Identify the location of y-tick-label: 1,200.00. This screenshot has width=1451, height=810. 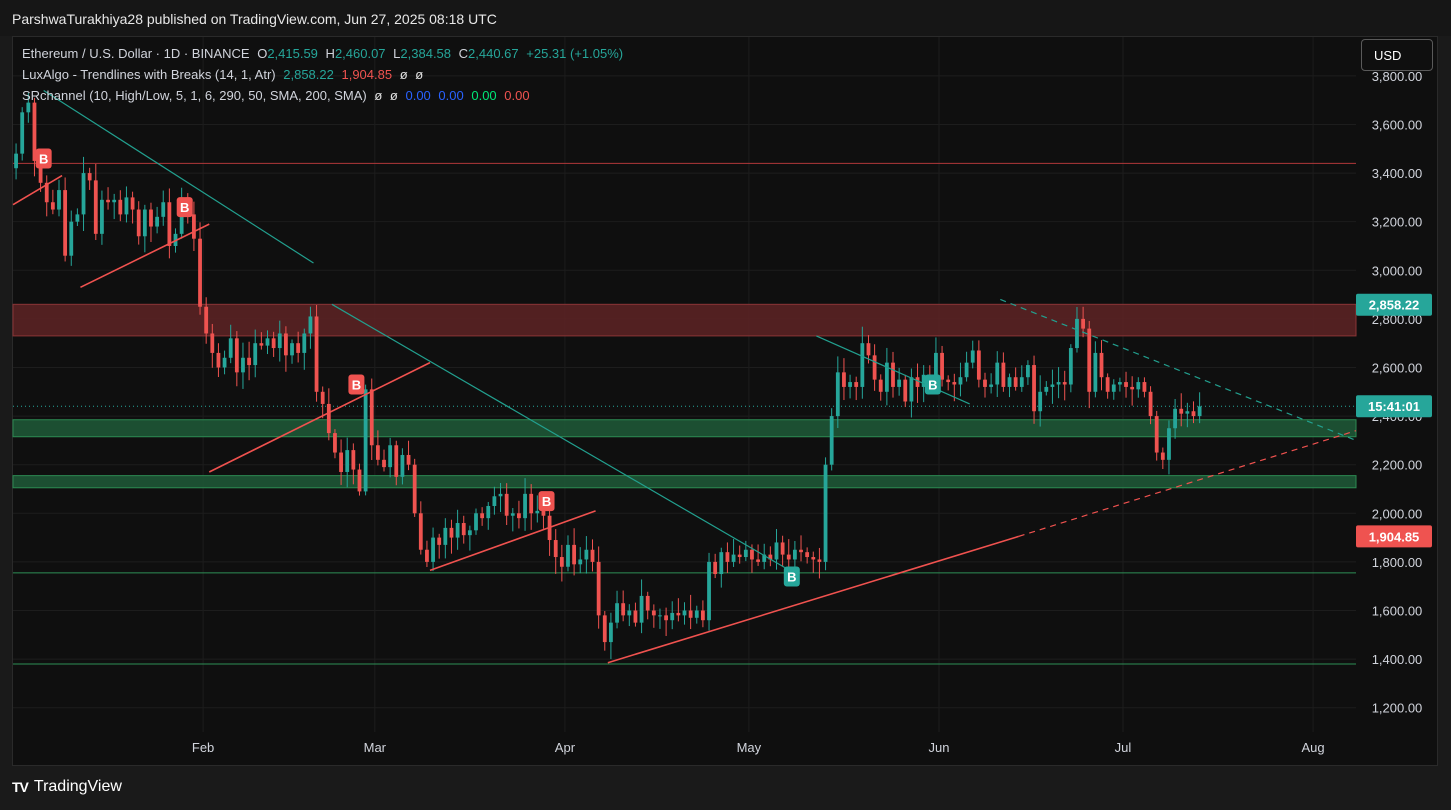
(1397, 708).